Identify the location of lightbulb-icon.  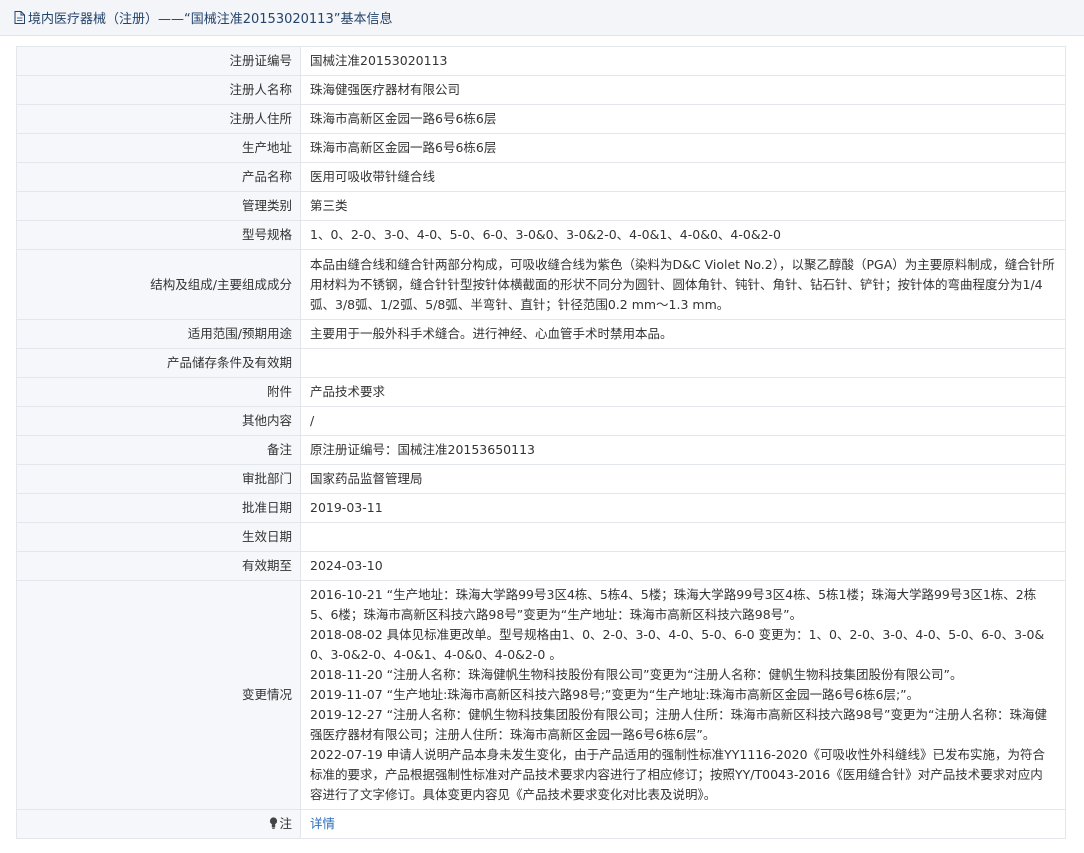
(274, 823).